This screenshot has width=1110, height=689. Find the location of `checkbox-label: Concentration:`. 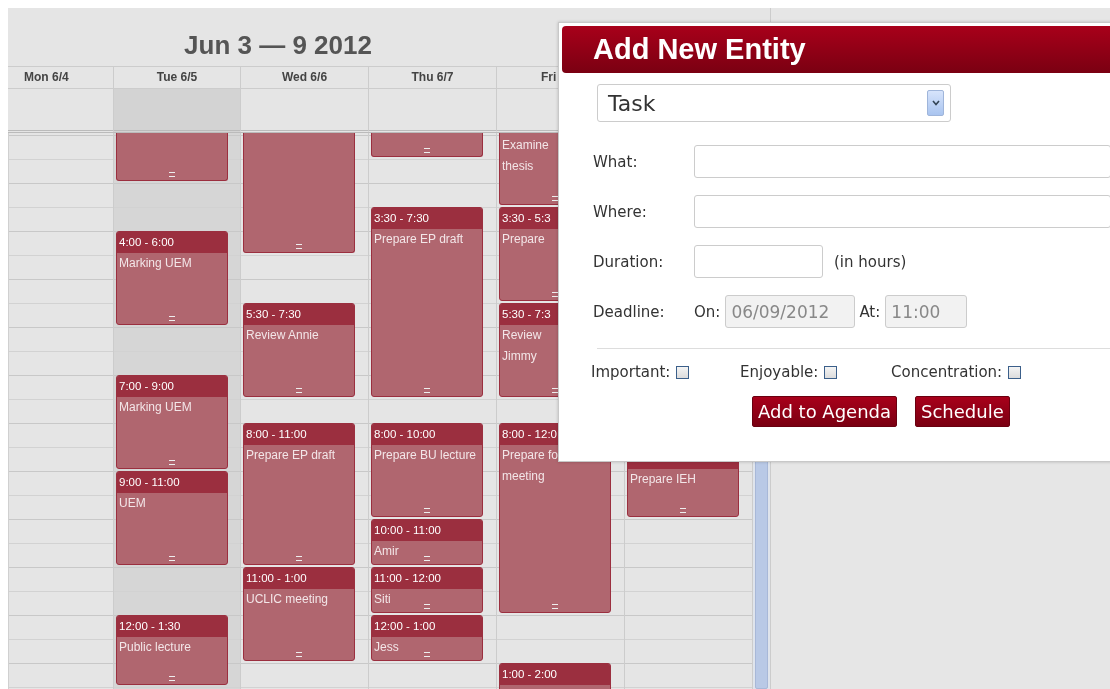

checkbox-label: Concentration: is located at coordinates (947, 372).